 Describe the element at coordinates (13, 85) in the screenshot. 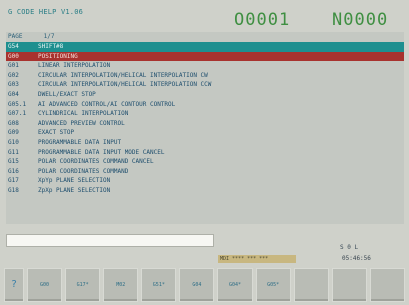

I see `gcode-code: G03` at that location.